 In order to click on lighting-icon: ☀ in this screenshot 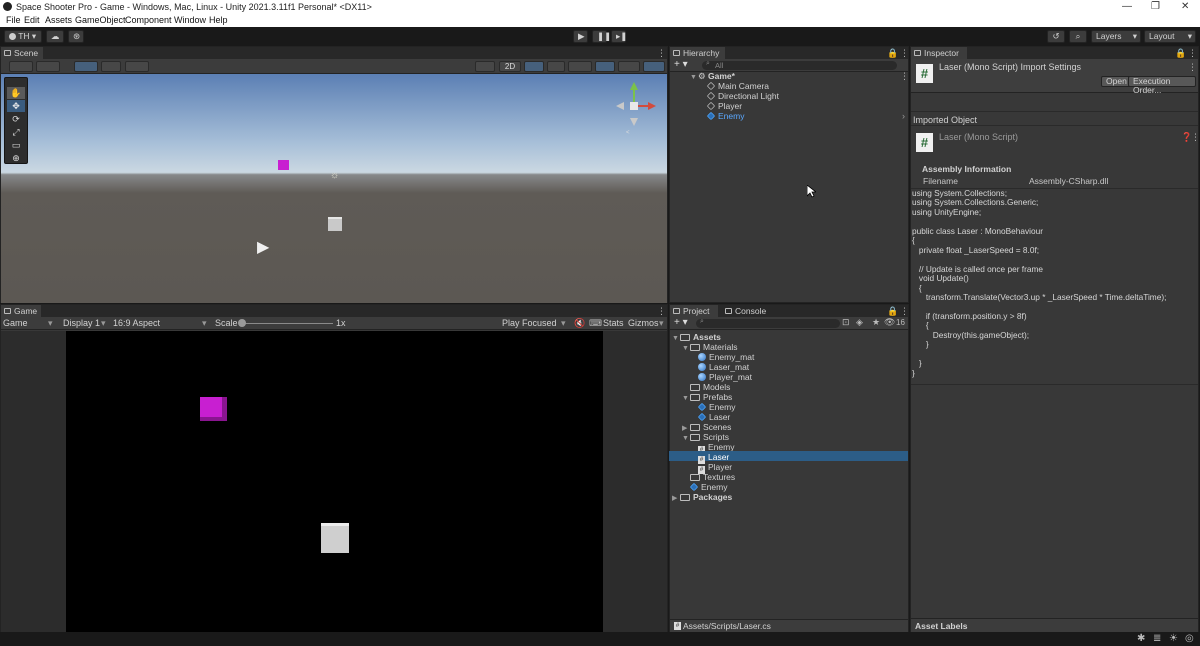, I will do `click(1173, 638)`.